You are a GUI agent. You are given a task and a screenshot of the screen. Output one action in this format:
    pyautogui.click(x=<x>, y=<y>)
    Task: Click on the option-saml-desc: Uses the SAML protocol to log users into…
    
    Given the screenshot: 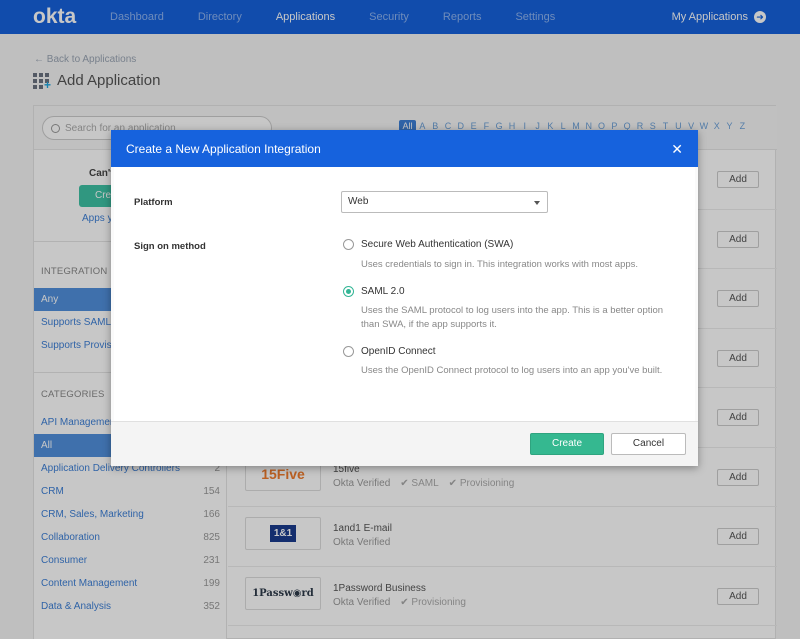 What is the action you would take?
    pyautogui.click(x=512, y=317)
    